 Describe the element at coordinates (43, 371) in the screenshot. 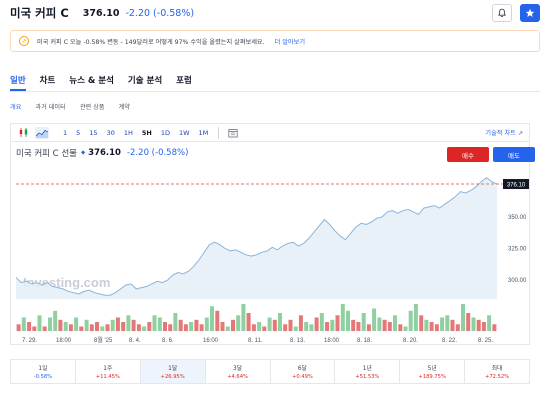

I see `period-cell: 1일 -0.58%` at that location.